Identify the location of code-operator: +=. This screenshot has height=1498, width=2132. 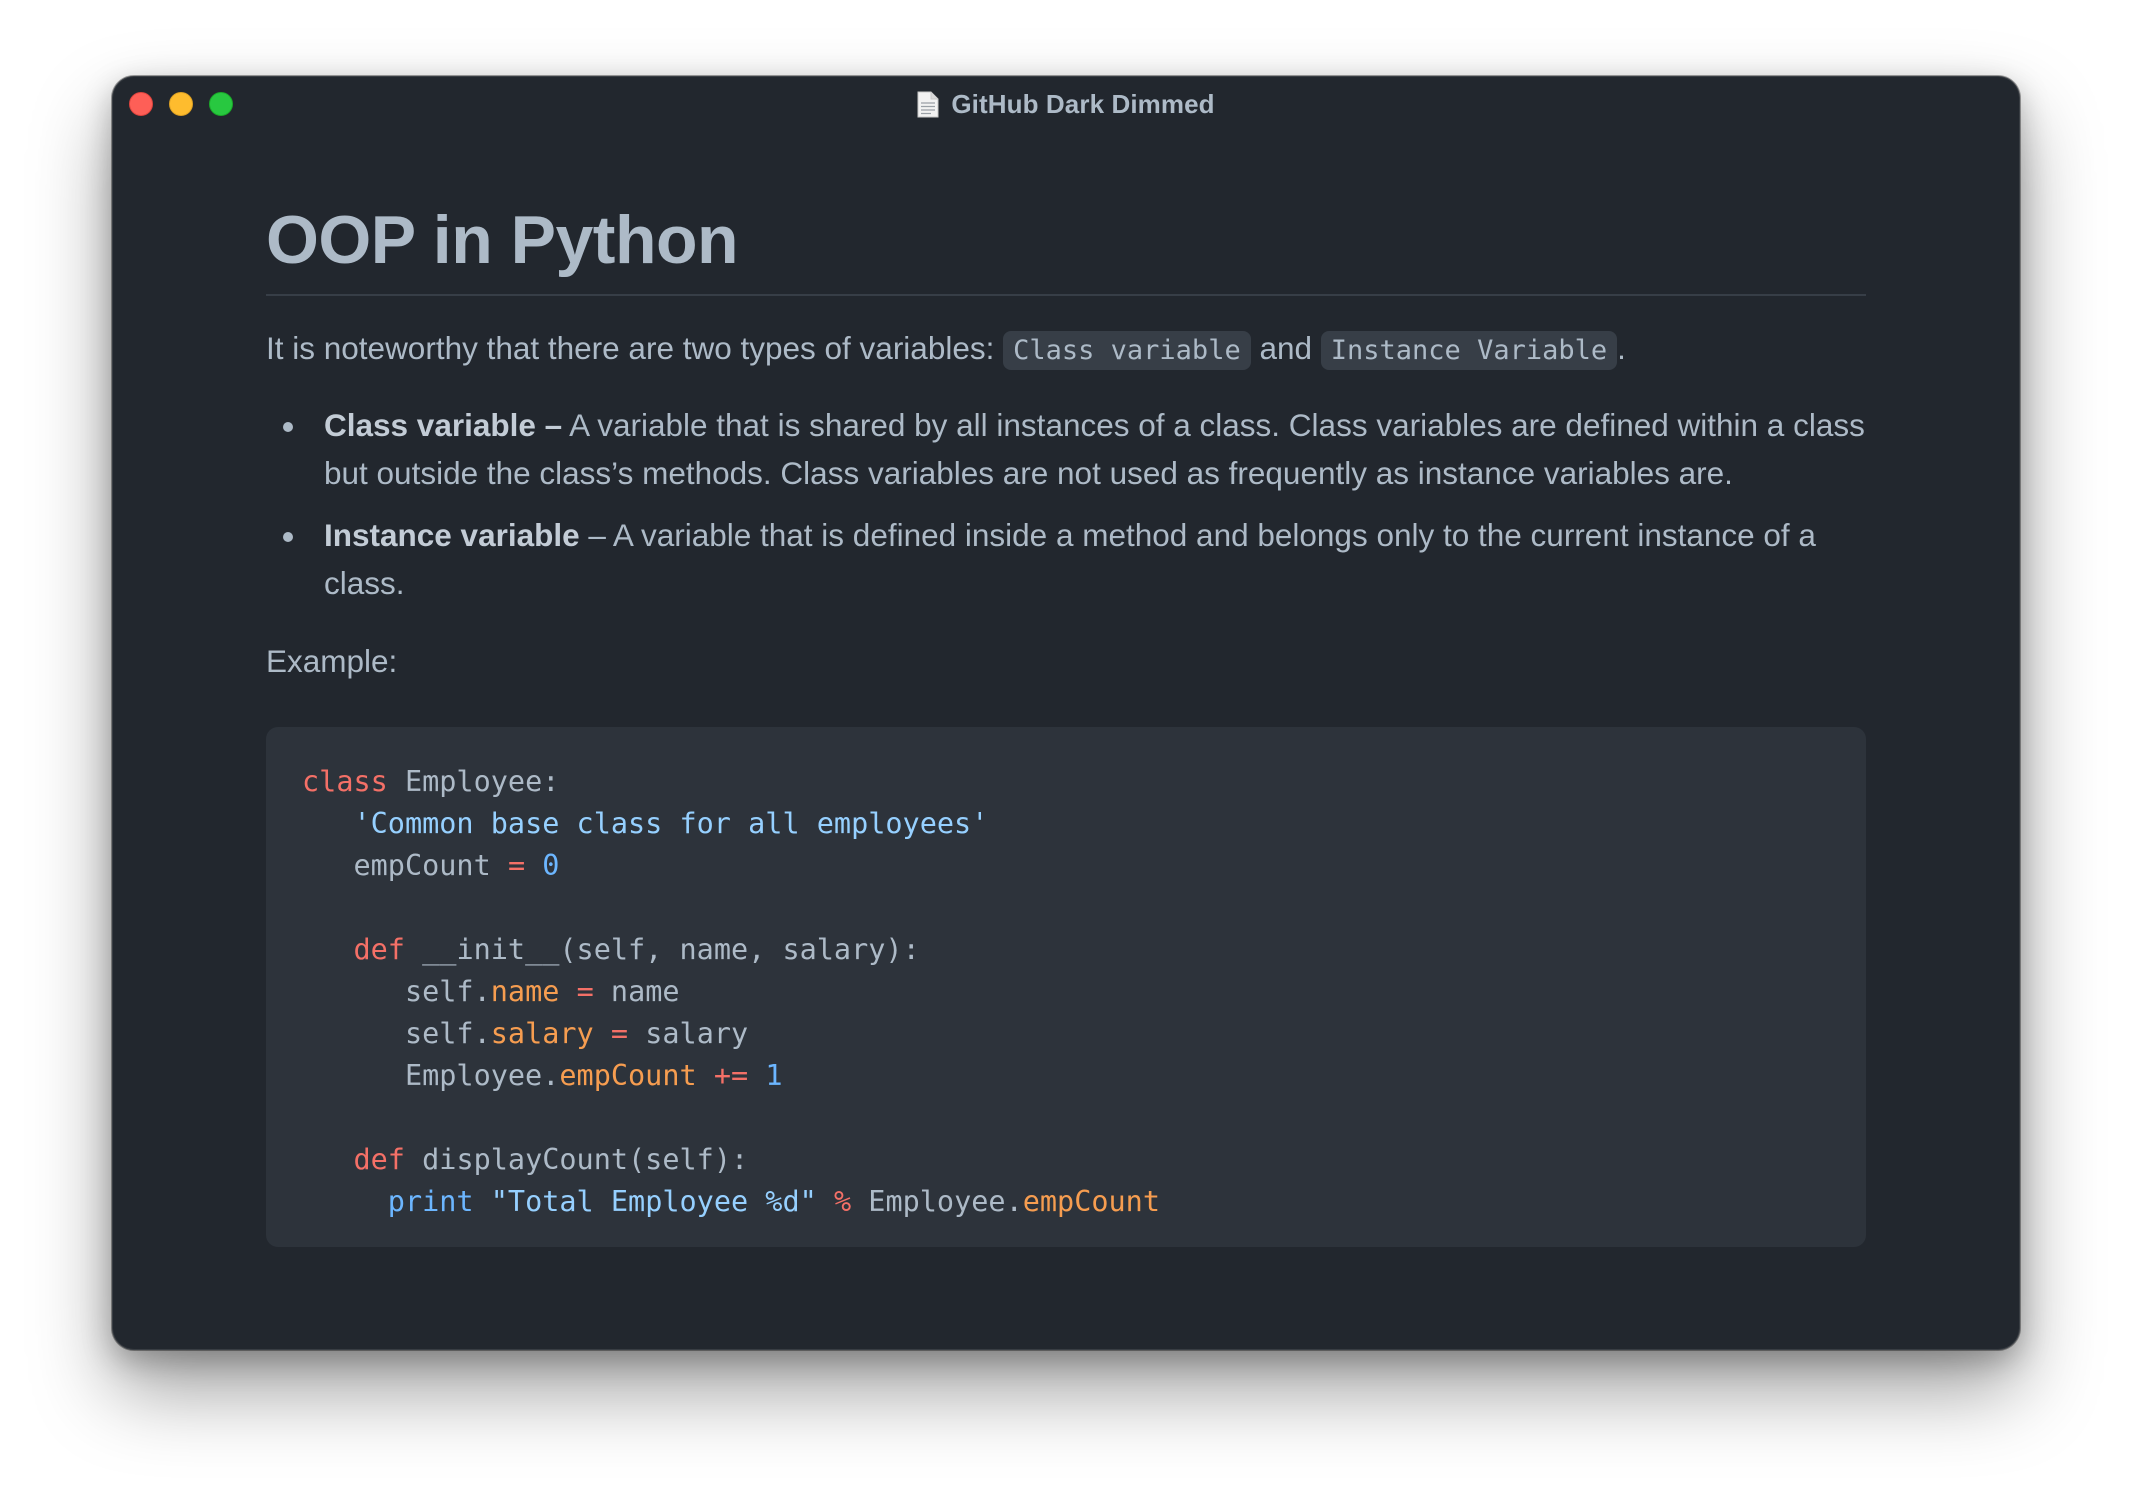
(731, 1076).